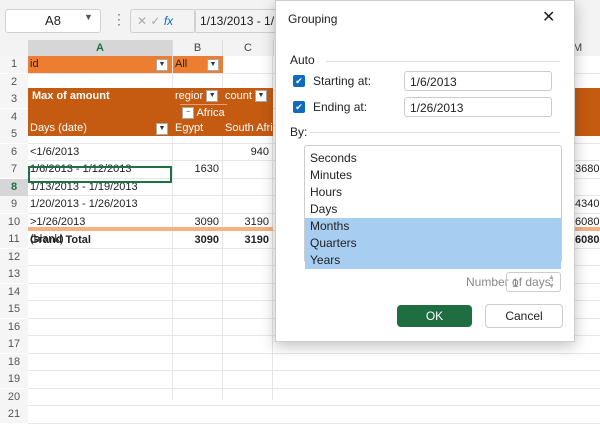 Image resolution: width=600 pixels, height=424 pixels. What do you see at coordinates (189, 96) in the screenshot?
I see `column-field-label: regior` at bounding box center [189, 96].